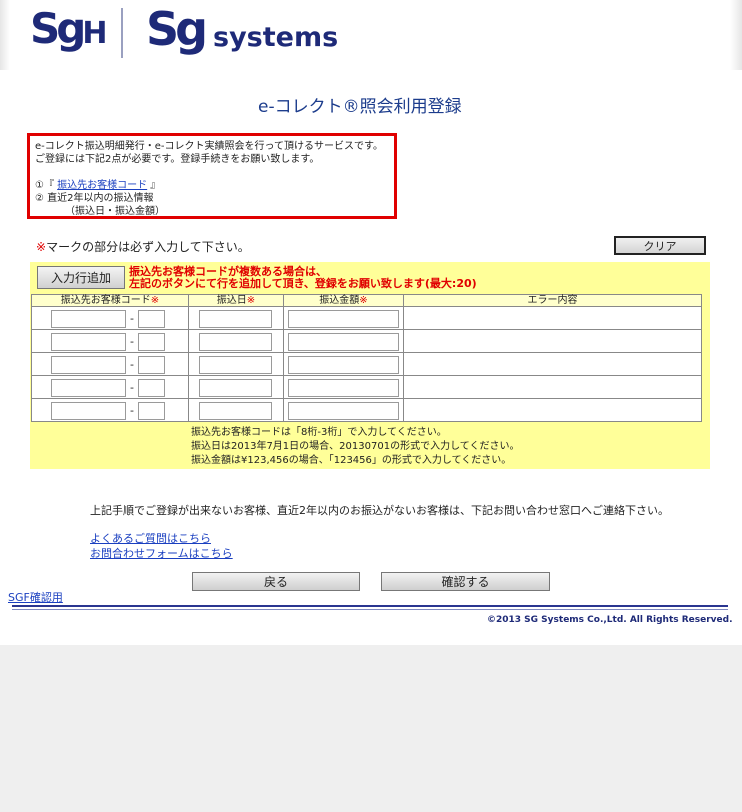 This screenshot has height=812, width=742. I want to click on sgf-confirm-link: SGF確認用, so click(35, 597).